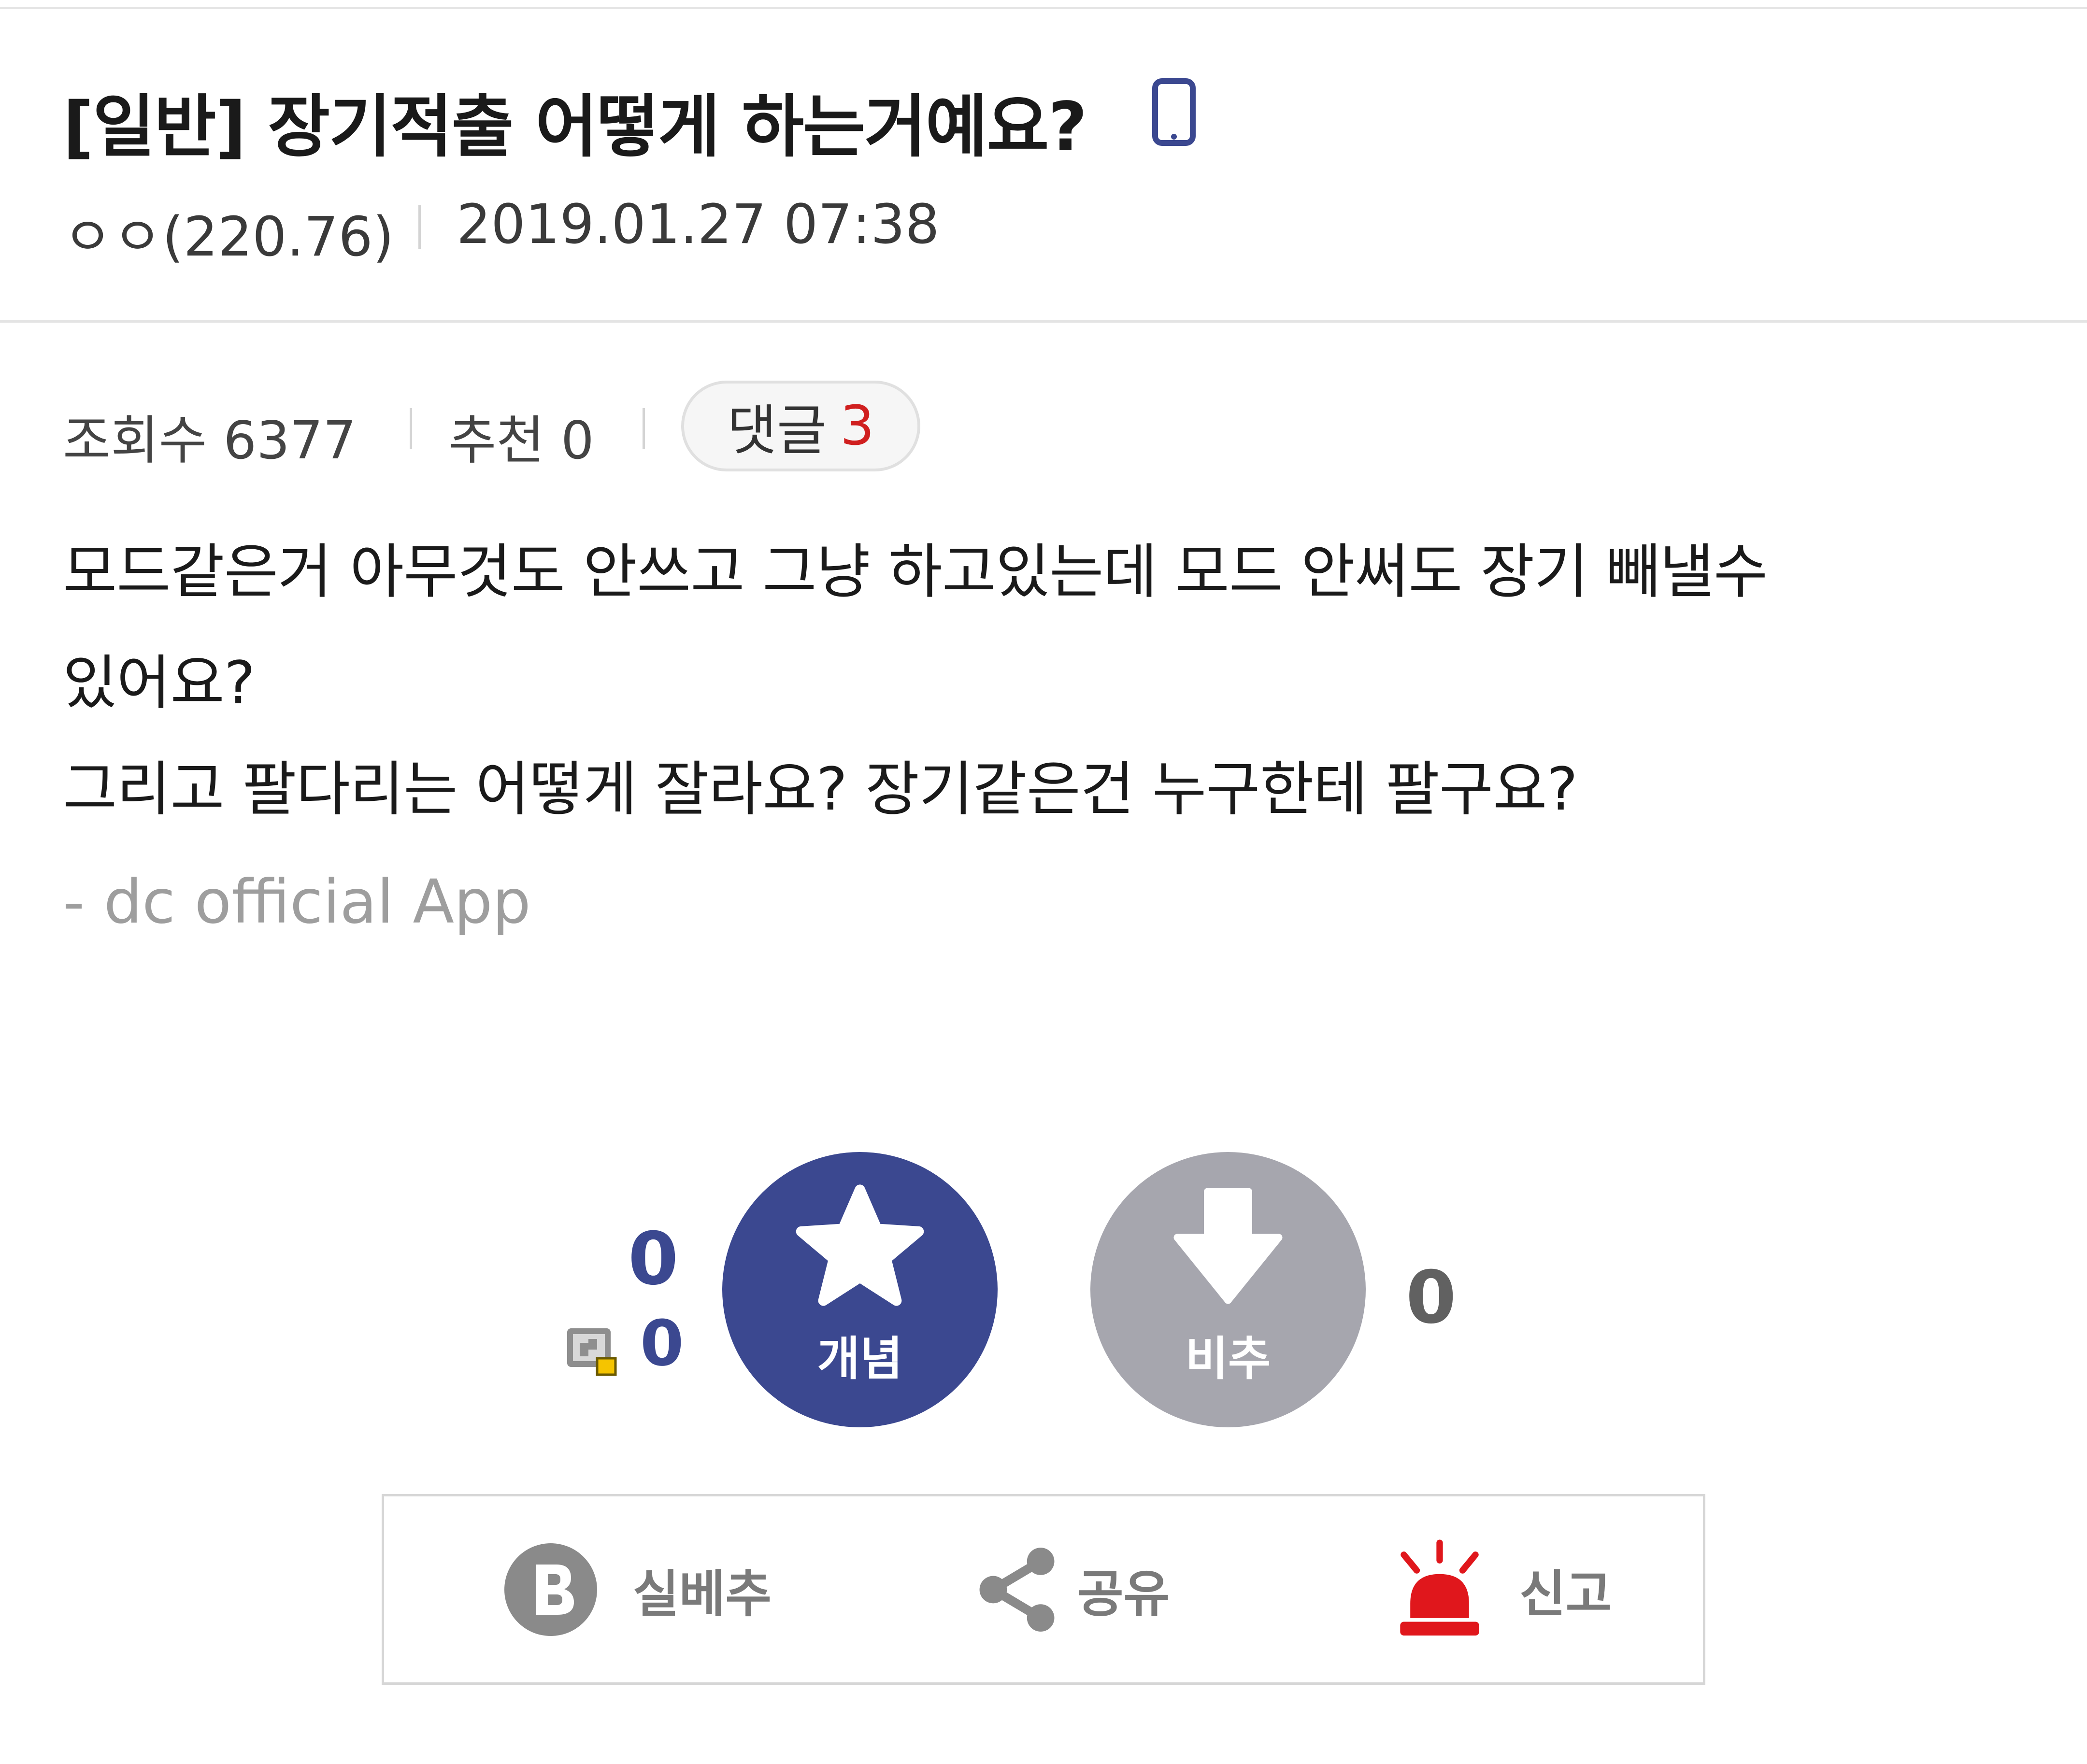 The image size is (2087, 1764). What do you see at coordinates (1043, 8) in the screenshot?
I see `top-divider` at bounding box center [1043, 8].